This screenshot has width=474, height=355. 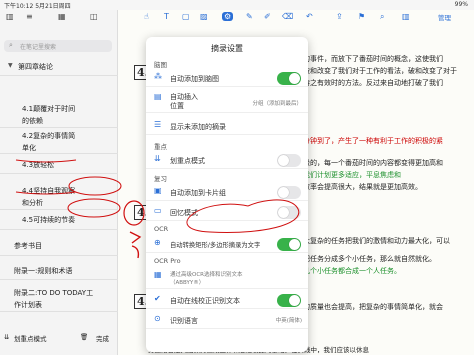 What do you see at coordinates (289, 212) in the screenshot?
I see `recall-mode-toggle` at bounding box center [289, 212].